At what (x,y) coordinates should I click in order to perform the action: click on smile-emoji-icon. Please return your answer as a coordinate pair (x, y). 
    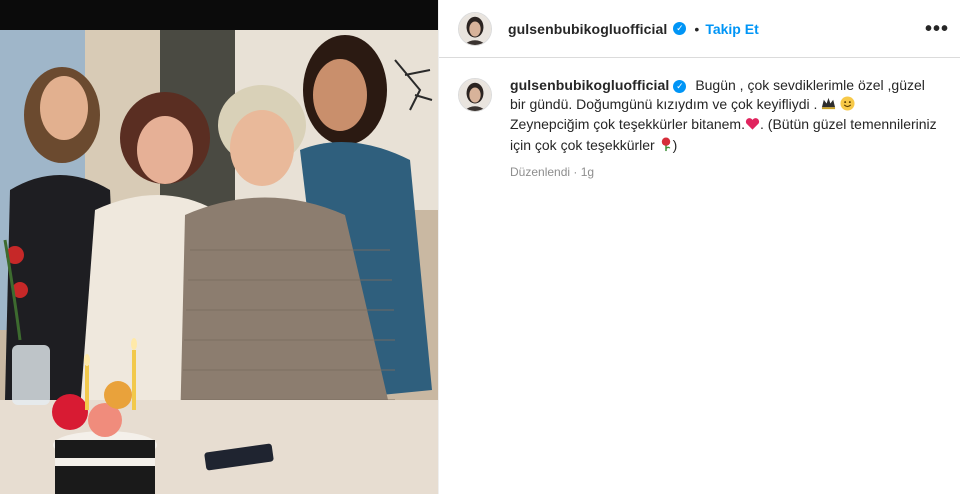
    Looking at the image, I should click on (847, 105).